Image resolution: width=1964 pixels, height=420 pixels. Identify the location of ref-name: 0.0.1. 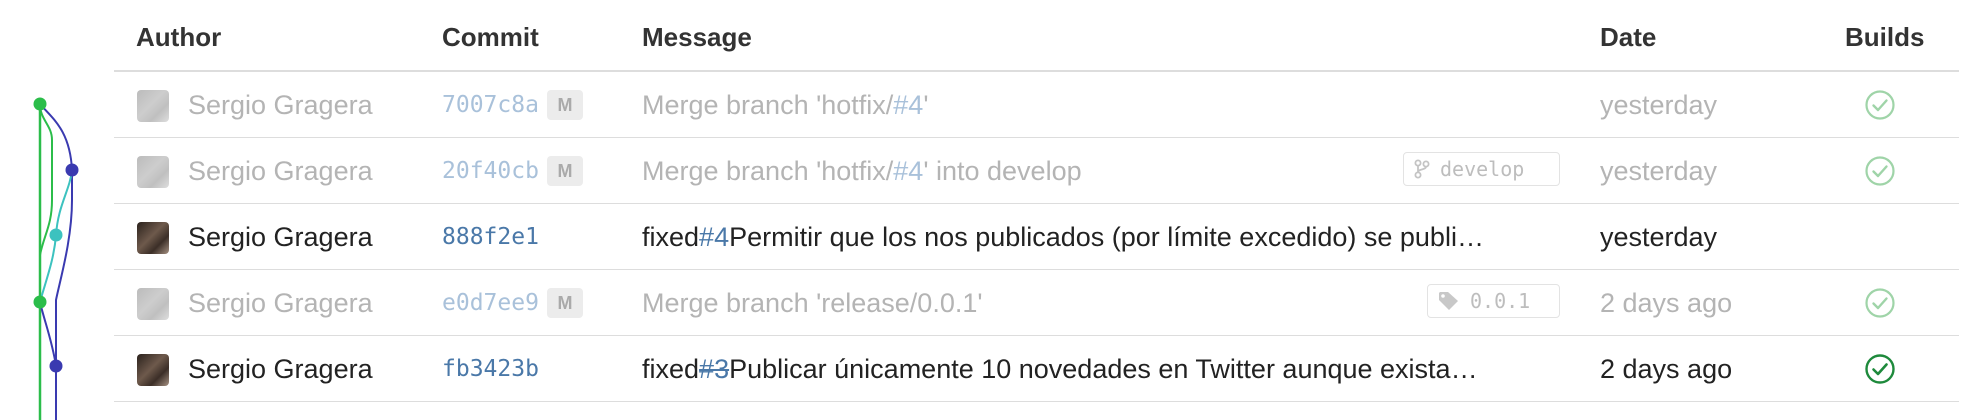
(1500, 301).